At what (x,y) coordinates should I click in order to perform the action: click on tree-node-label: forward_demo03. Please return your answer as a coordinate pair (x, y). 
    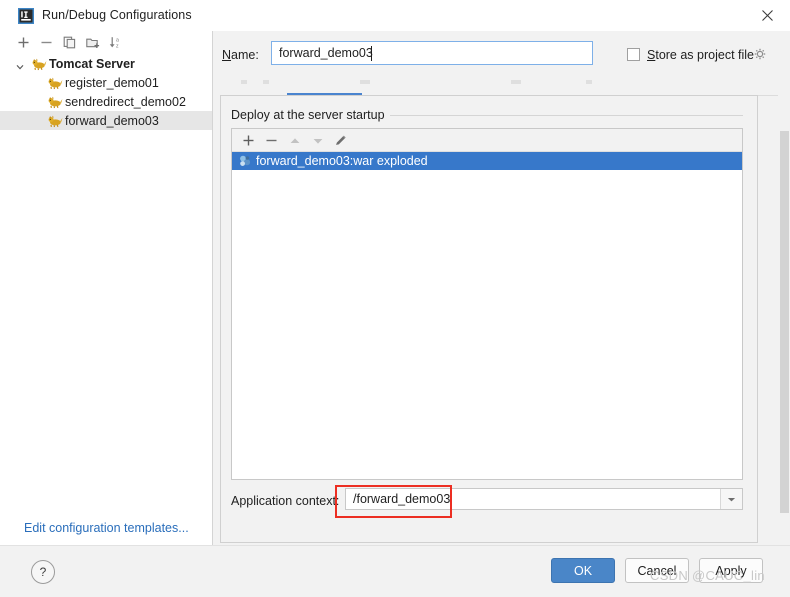
    Looking at the image, I should click on (112, 120).